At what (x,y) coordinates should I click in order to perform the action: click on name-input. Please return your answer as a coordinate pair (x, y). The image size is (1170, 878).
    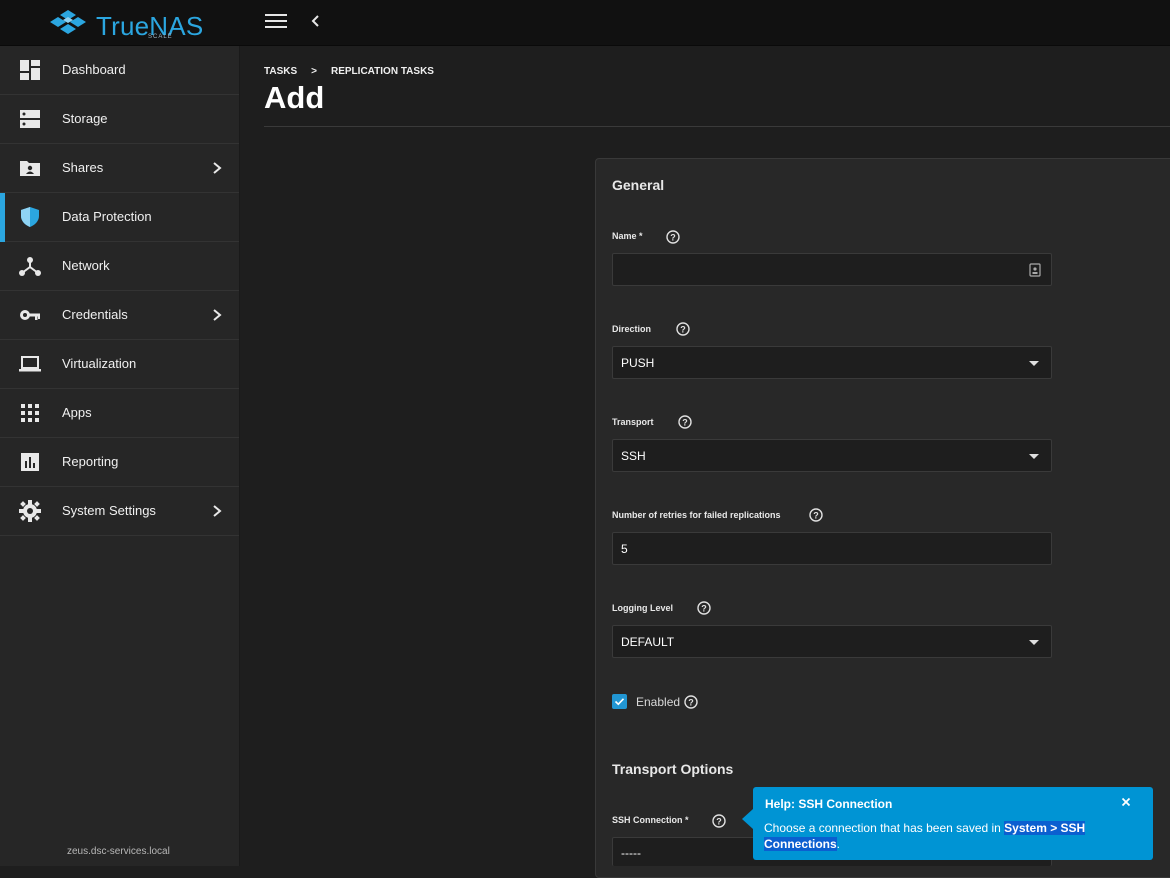
    Looking at the image, I should click on (832, 269).